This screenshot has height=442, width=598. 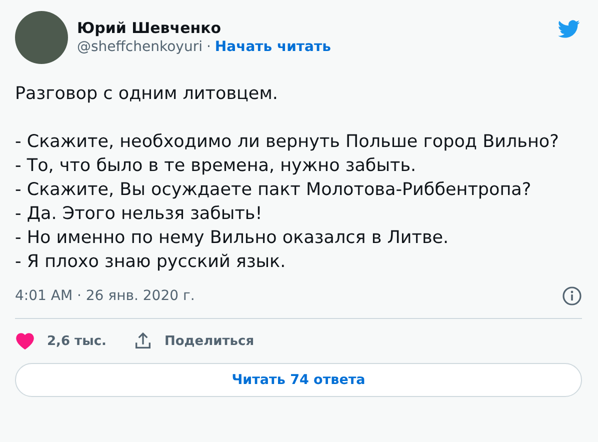 I want to click on tweet-text: Разговор с одним литовцем., so click(x=147, y=94).